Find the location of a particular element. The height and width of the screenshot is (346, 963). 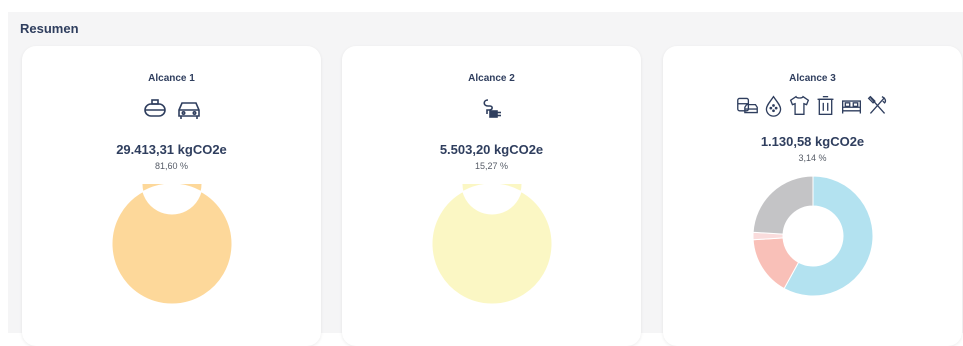

shirt-icon is located at coordinates (799, 105).